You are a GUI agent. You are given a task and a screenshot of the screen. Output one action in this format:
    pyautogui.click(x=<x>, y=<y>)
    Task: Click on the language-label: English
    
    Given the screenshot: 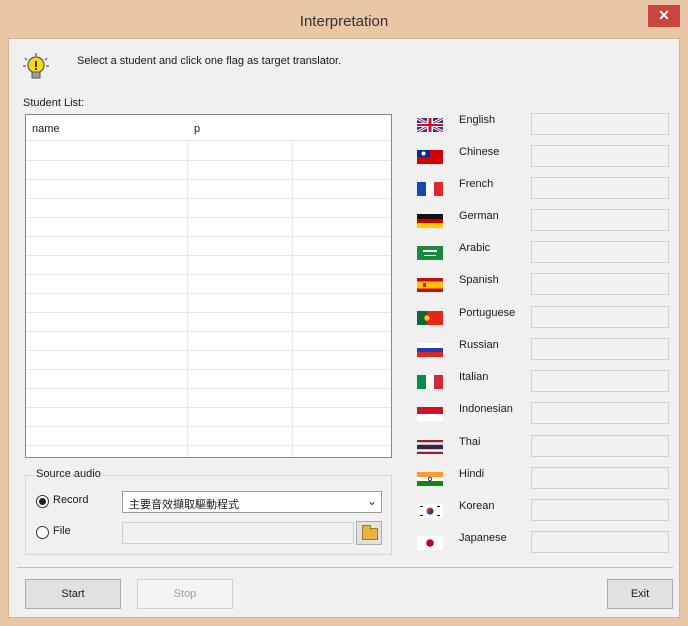 What is the action you would take?
    pyautogui.click(x=477, y=120)
    